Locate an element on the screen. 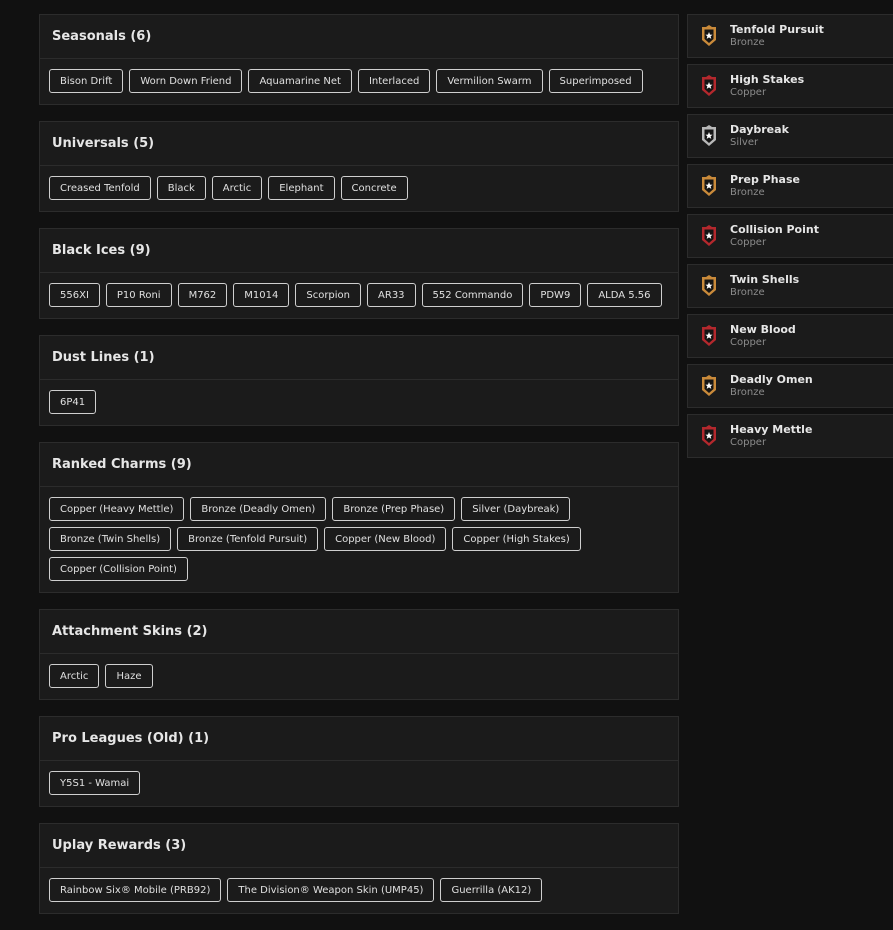 This screenshot has width=893, height=930. section-title: Black Ices (9) is located at coordinates (359, 251).